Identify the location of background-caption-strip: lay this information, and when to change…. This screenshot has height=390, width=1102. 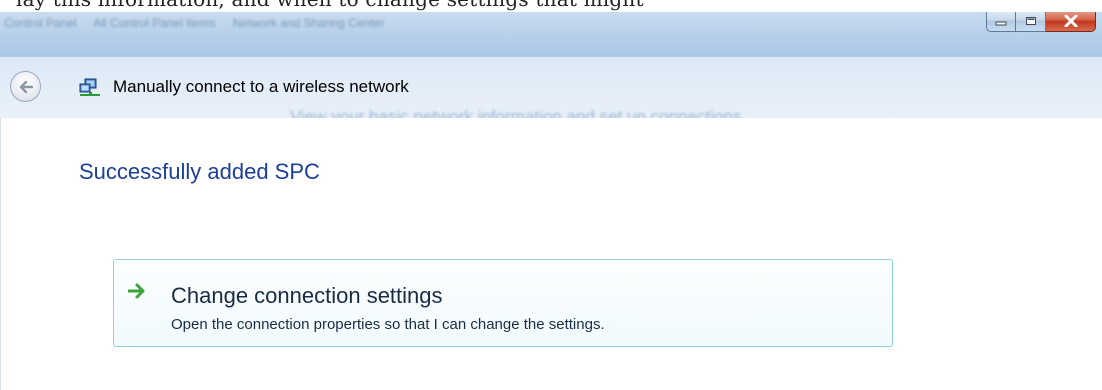
(551, 6).